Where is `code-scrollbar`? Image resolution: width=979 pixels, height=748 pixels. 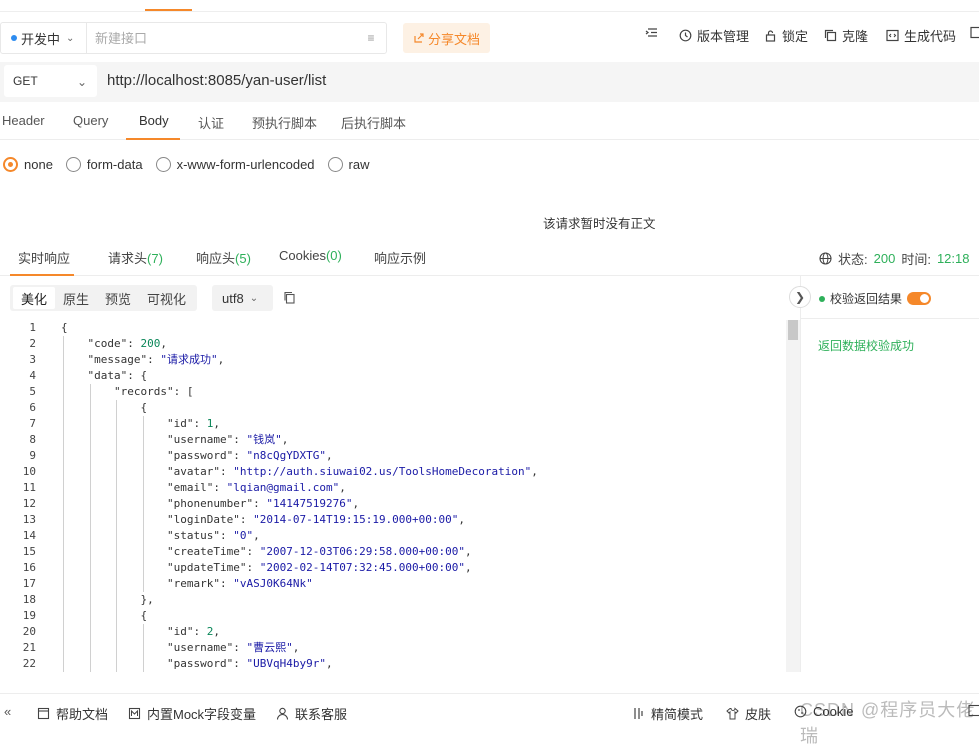
code-scrollbar is located at coordinates (793, 496).